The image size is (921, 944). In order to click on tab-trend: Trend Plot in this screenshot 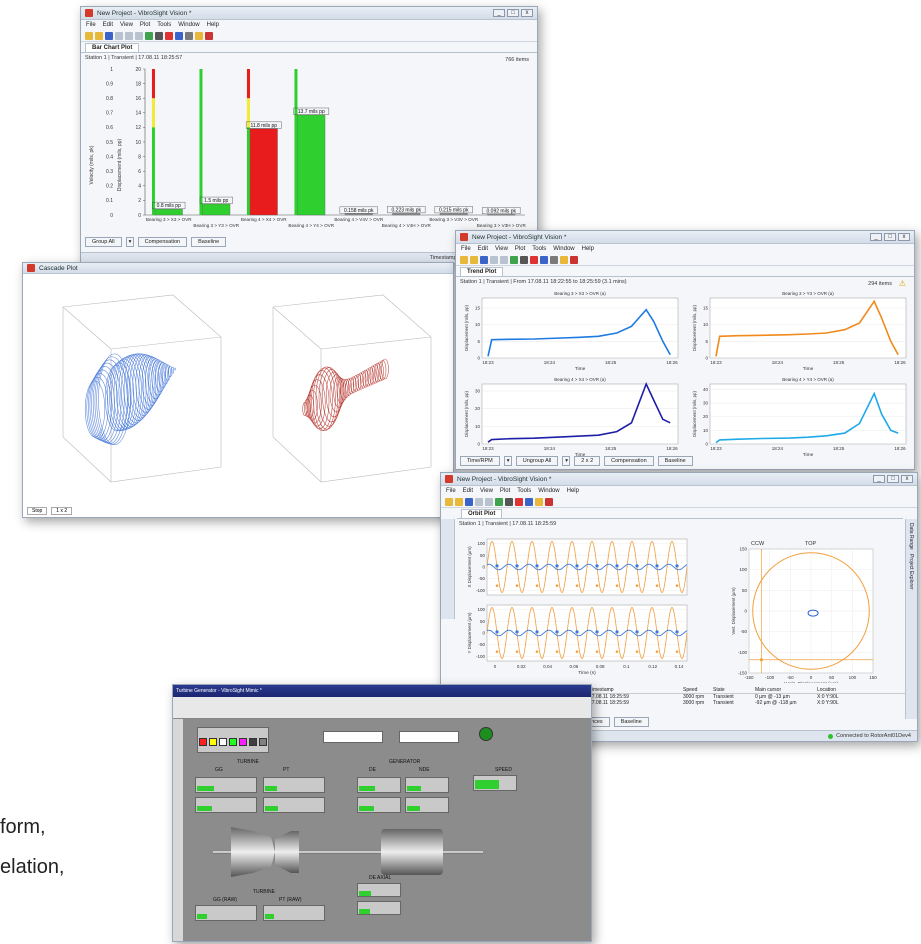, I will do `click(482, 271)`.